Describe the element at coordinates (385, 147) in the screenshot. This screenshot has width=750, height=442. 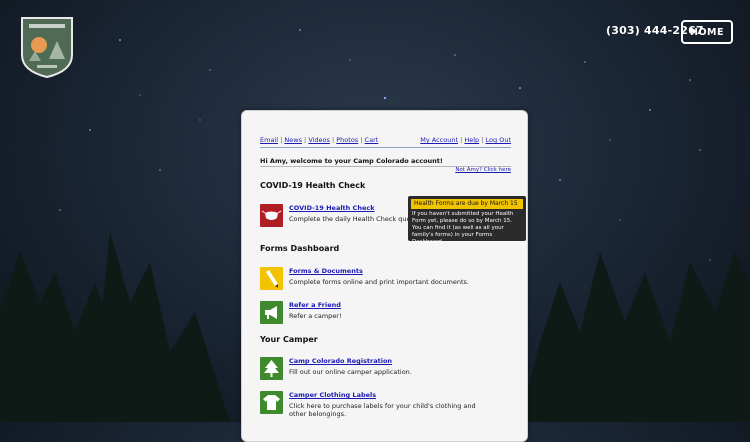
I see `divider` at that location.